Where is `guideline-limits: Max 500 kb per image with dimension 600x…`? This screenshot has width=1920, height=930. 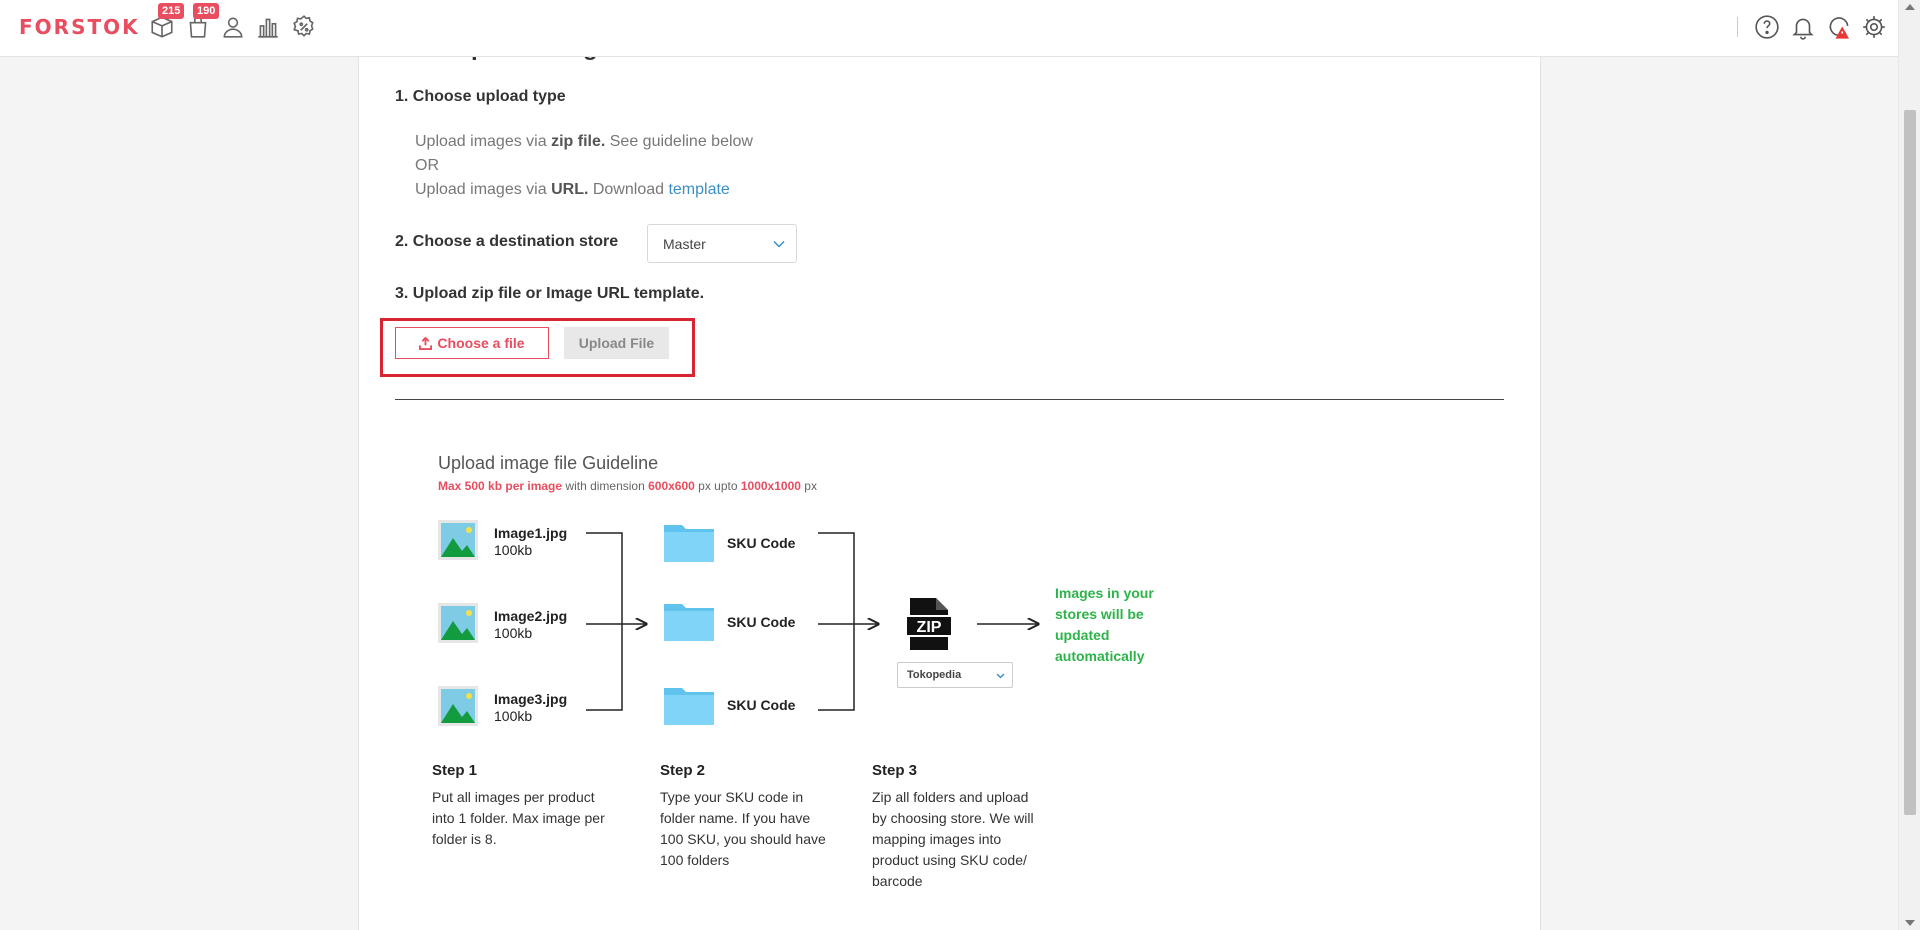 guideline-limits: Max 500 kb per image with dimension 600x… is located at coordinates (627, 486).